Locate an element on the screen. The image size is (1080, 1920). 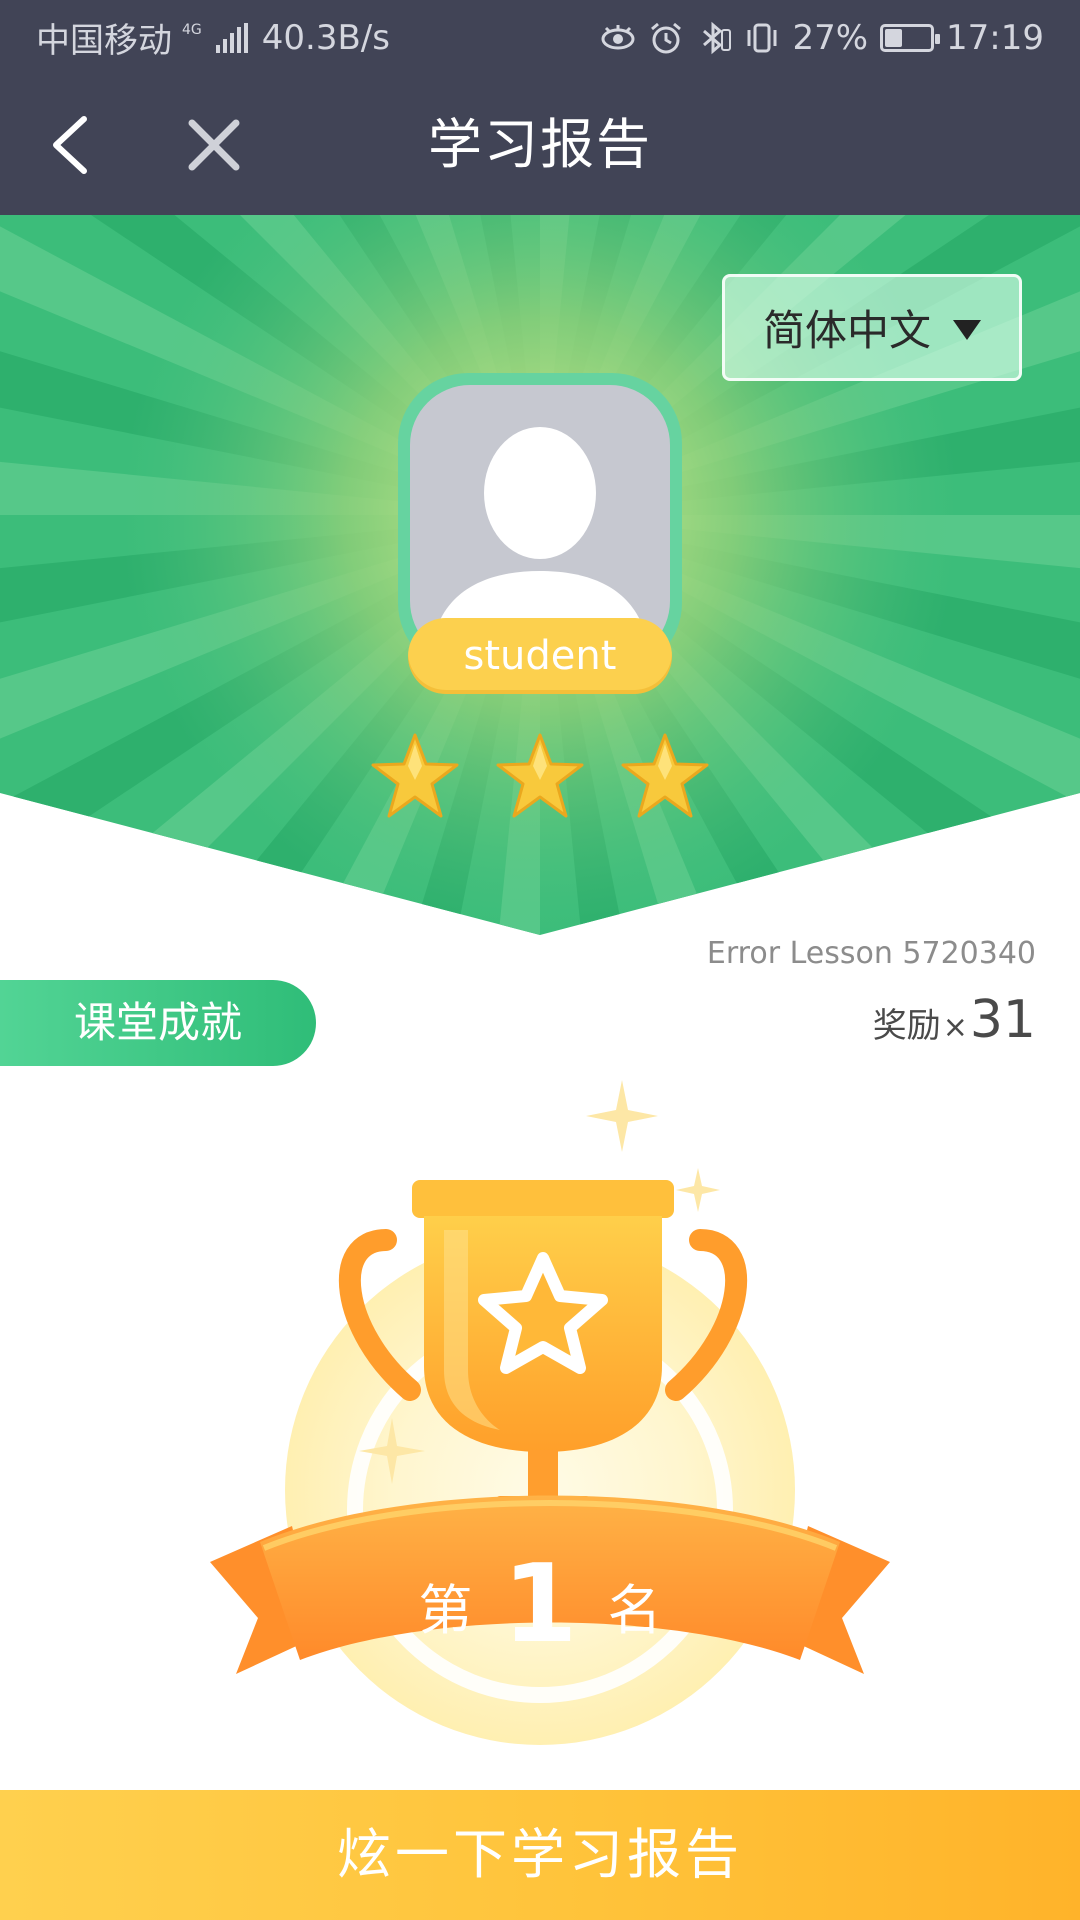
battery-icon is located at coordinates (910, 37).